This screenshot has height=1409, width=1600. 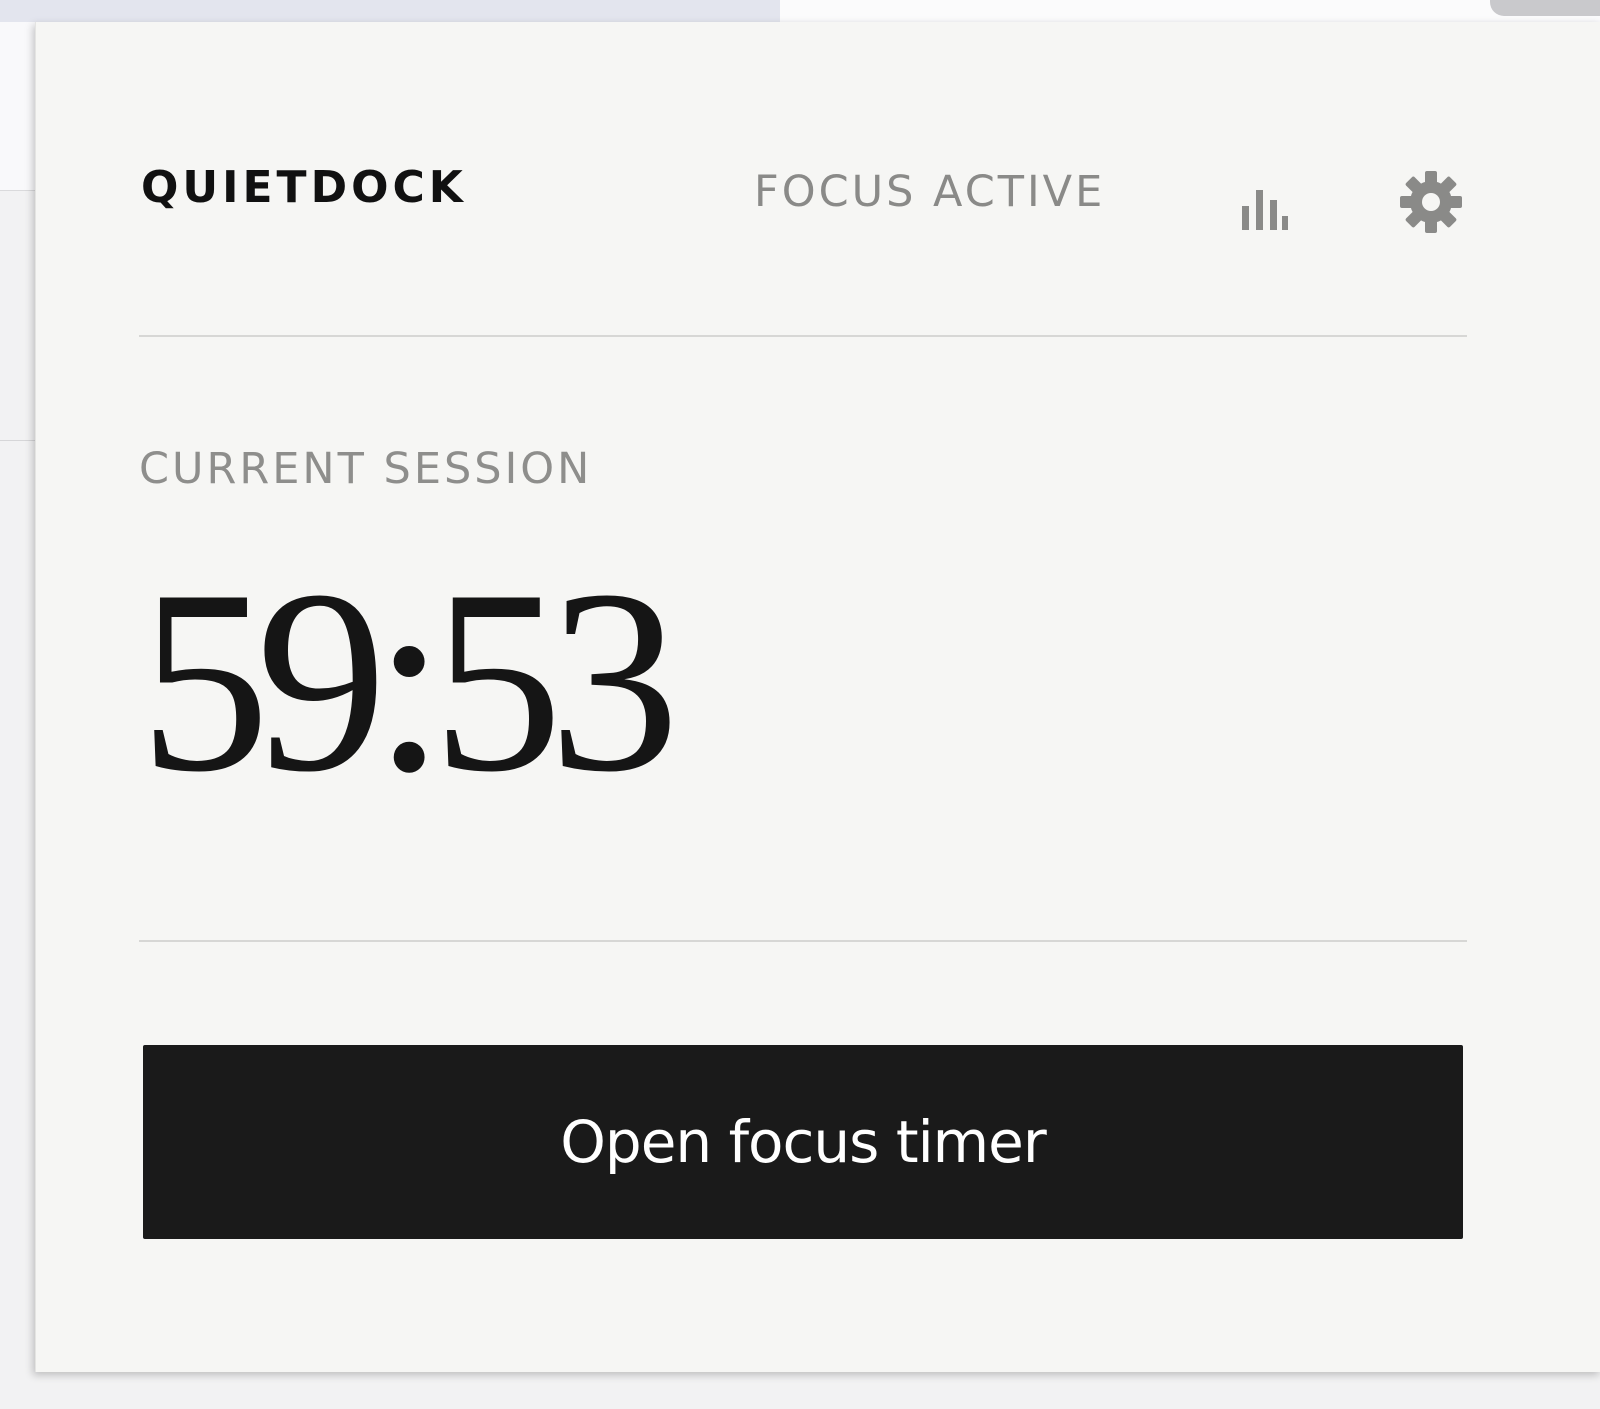 I want to click on session-label: CURRENT SESSION, so click(x=366, y=469).